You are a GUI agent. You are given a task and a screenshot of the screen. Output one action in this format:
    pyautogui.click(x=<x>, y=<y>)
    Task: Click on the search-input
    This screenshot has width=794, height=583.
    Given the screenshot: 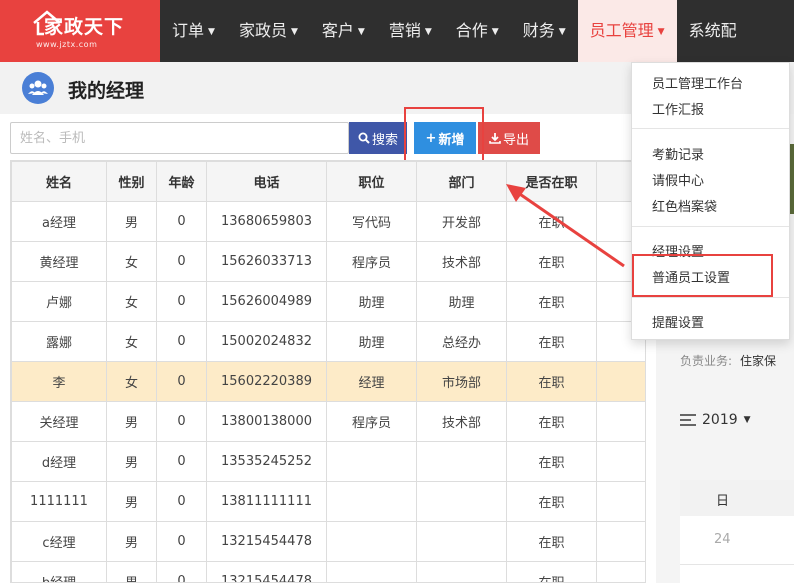 What is the action you would take?
    pyautogui.click(x=179, y=138)
    